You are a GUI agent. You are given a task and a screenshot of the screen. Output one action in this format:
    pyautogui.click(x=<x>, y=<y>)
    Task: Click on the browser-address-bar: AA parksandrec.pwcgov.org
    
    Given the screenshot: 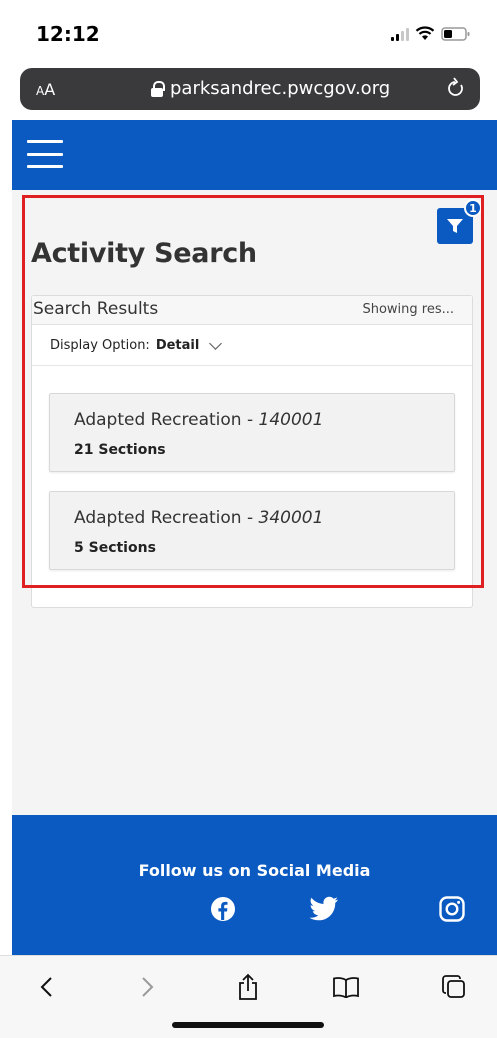 What is the action you would take?
    pyautogui.click(x=250, y=89)
    